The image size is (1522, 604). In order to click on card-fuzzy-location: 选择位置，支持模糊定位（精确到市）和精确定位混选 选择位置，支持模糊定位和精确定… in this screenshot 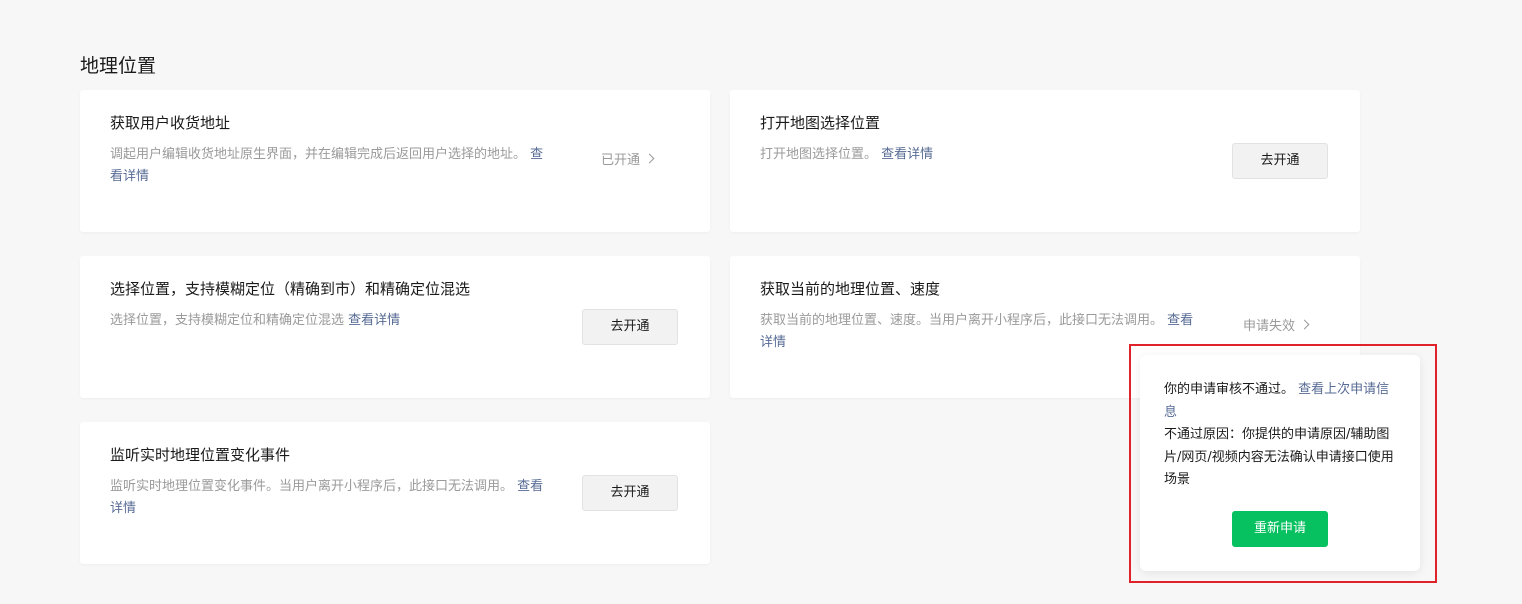, I will do `click(395, 327)`.